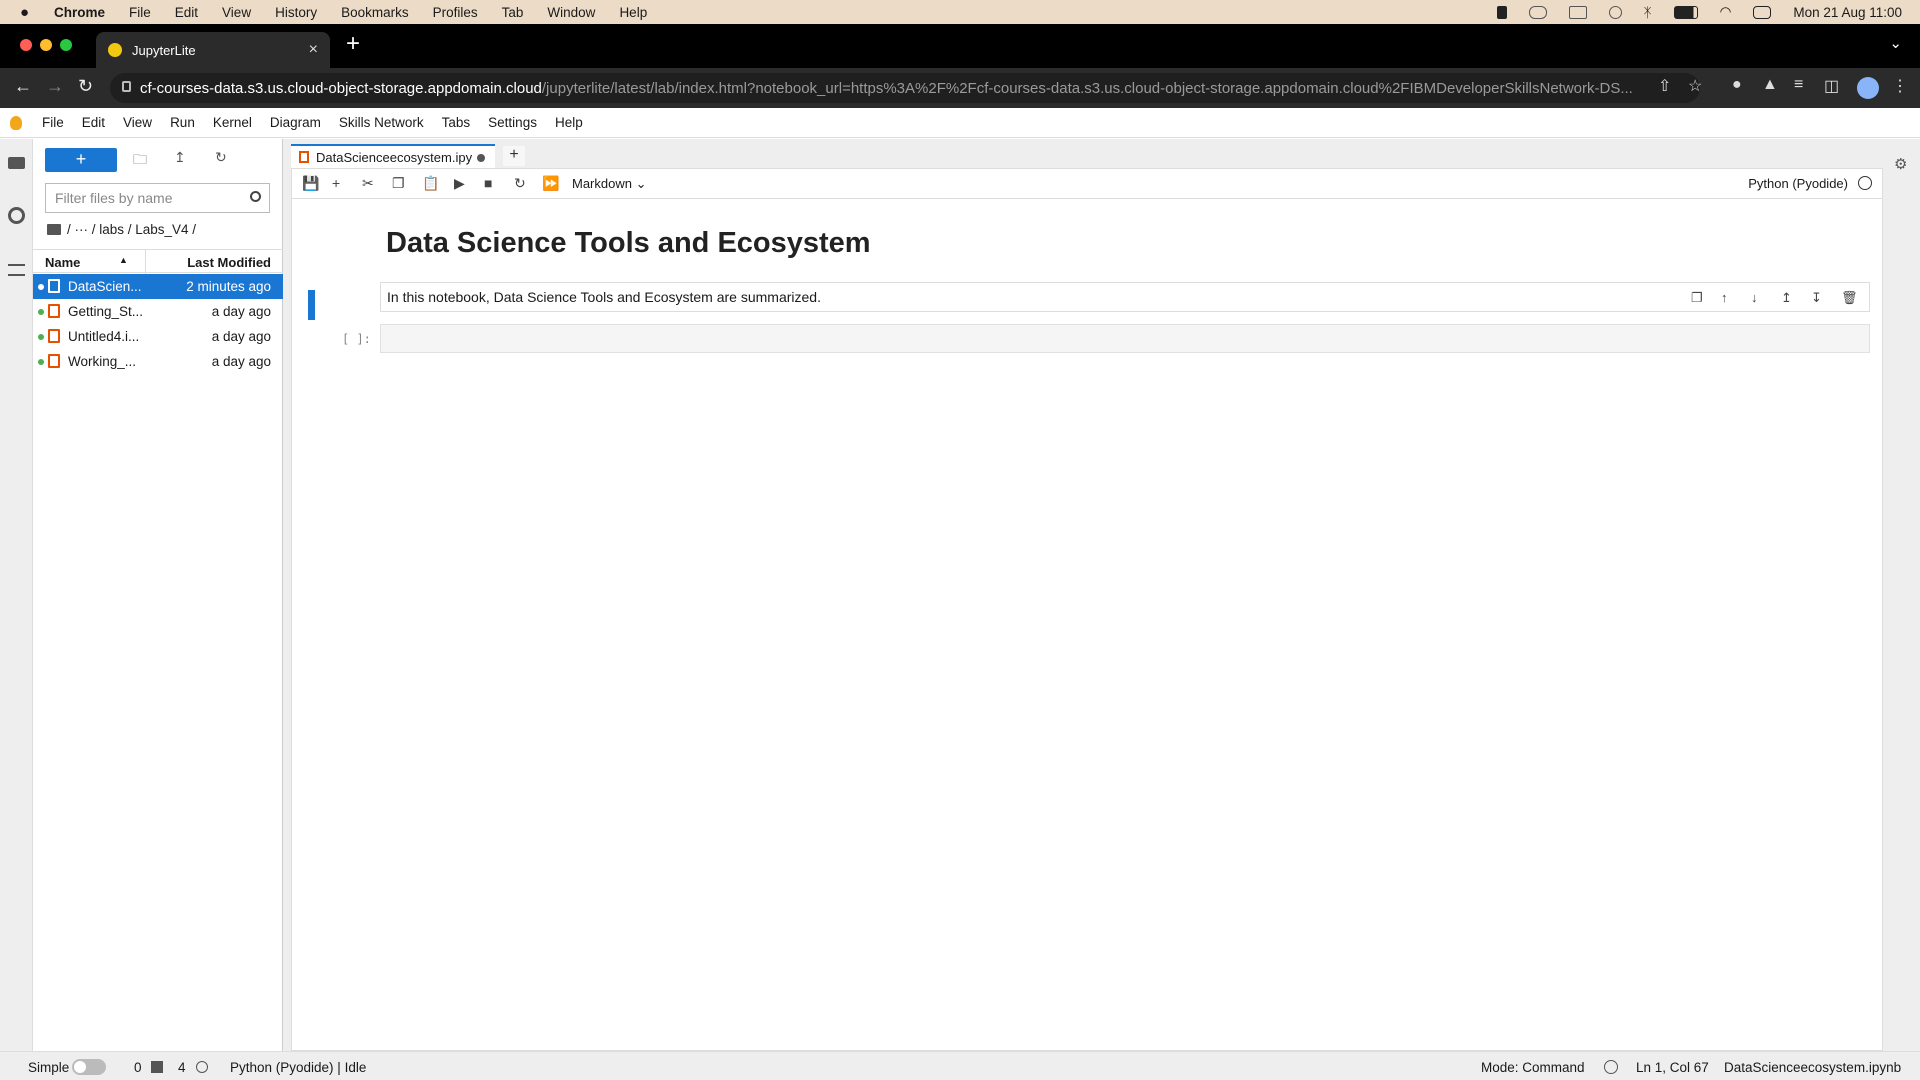 This screenshot has height=1080, width=1920. What do you see at coordinates (569, 122) in the screenshot?
I see `jupyter-menu-help: Help` at bounding box center [569, 122].